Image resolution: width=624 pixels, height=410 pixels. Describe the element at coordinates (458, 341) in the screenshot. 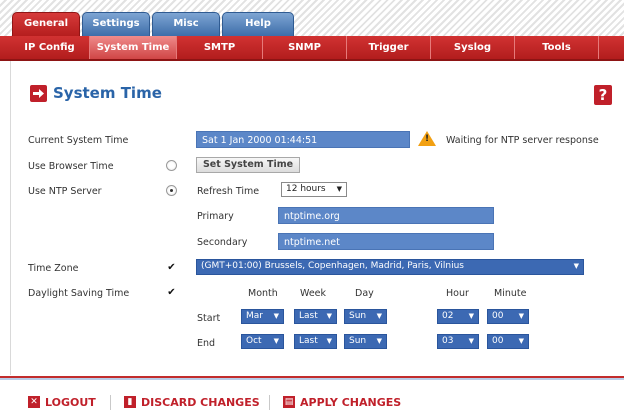

I see `dst-end-hour-select: 03 ▼` at that location.